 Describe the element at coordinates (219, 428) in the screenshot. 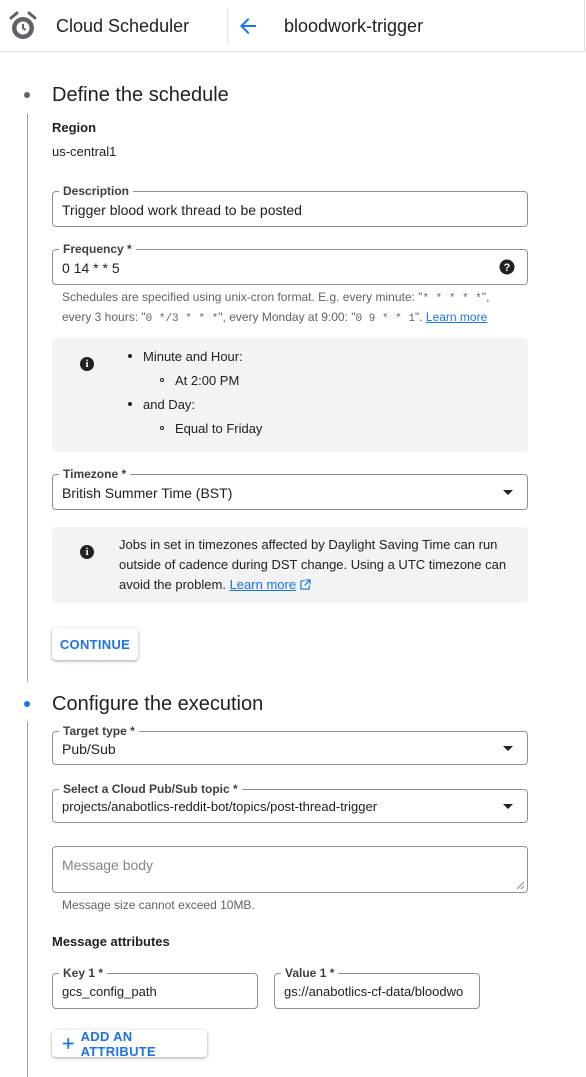

I see `summary-item-2-sub: Equal to Friday` at that location.